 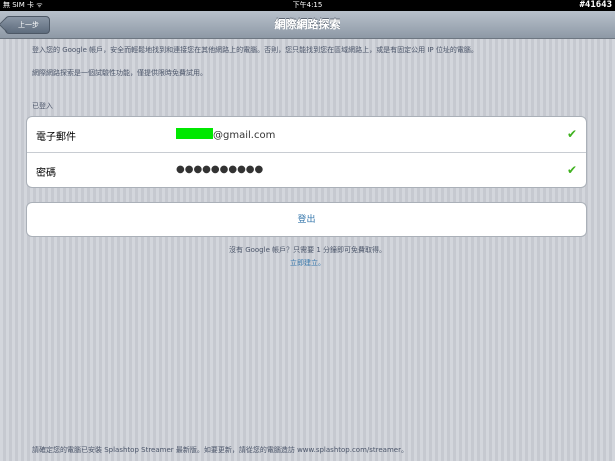 I want to click on status-bar: 無 SIM 卡 ᯤ 下午4:15 #41643, so click(x=307, y=5).